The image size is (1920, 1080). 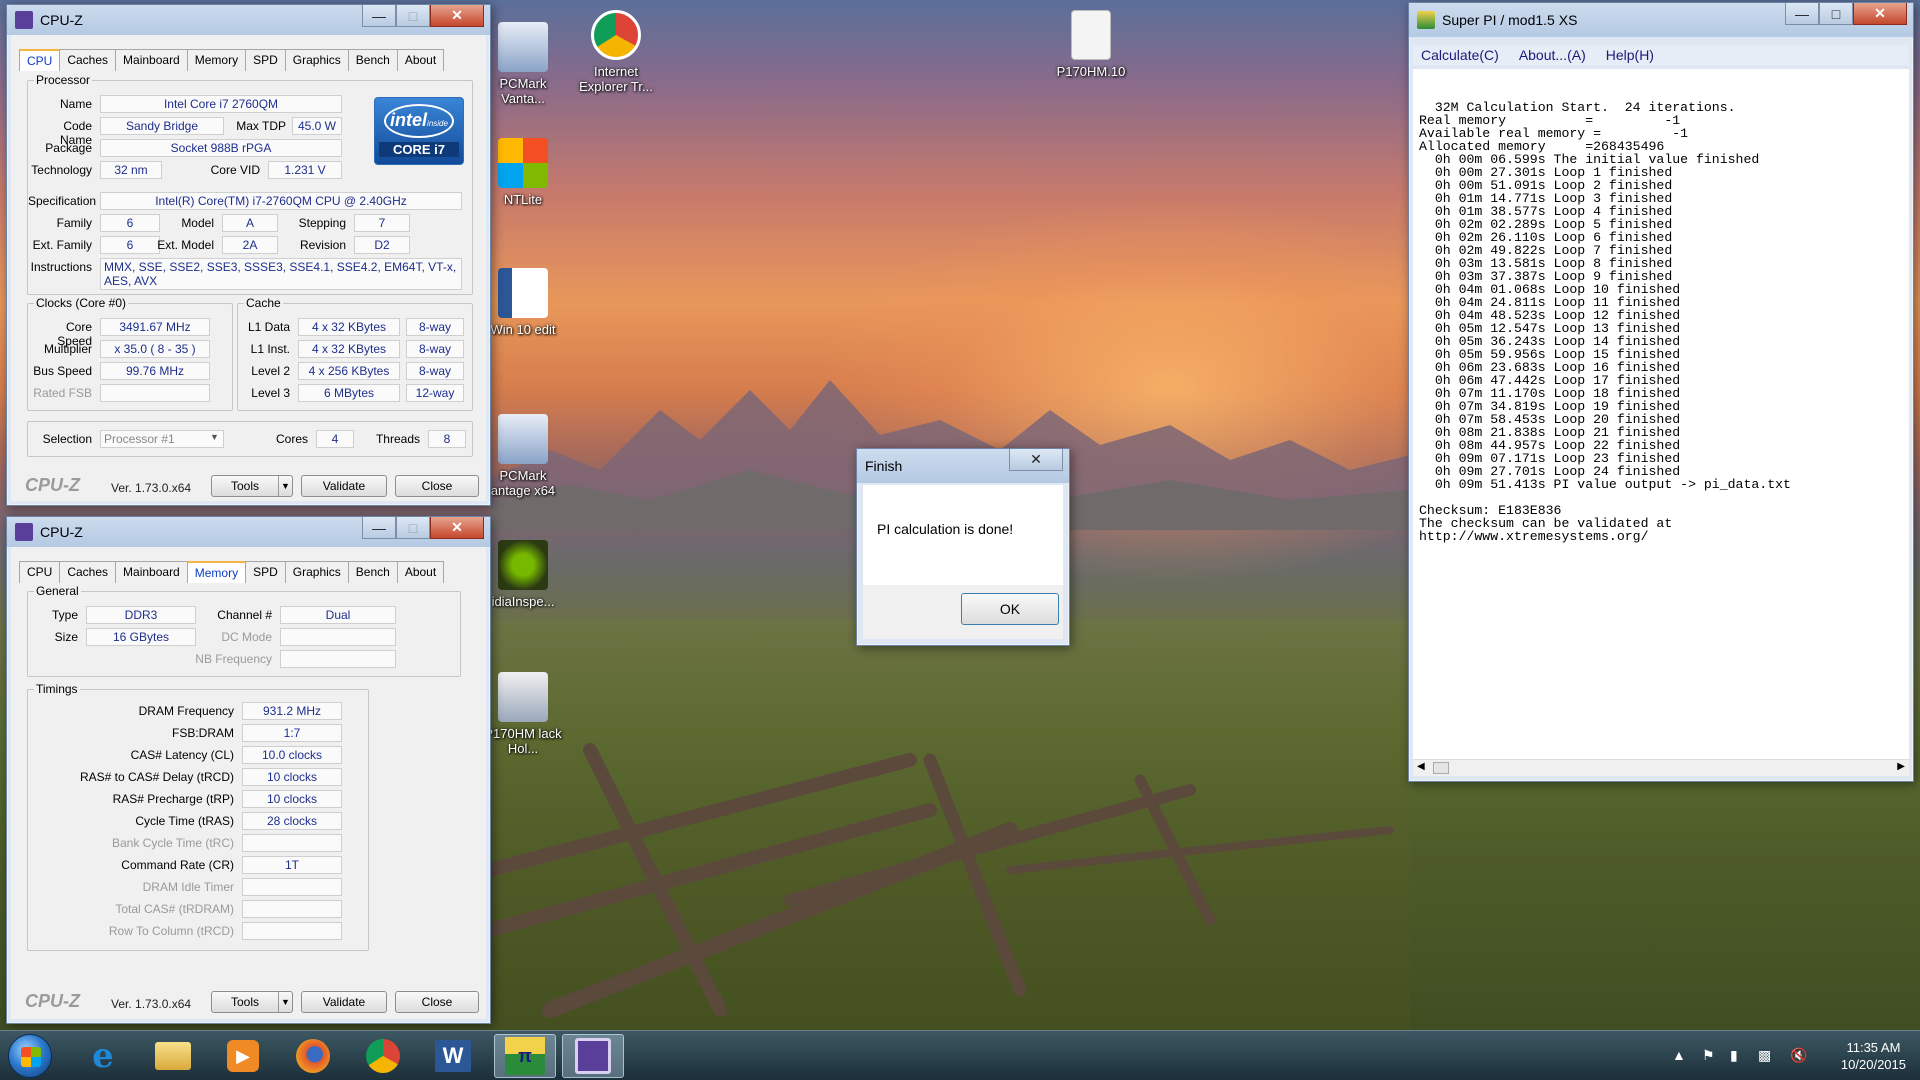 I want to click on titlebar: Super PI / mod1.5 XS — □ ✕, so click(x=1661, y=20).